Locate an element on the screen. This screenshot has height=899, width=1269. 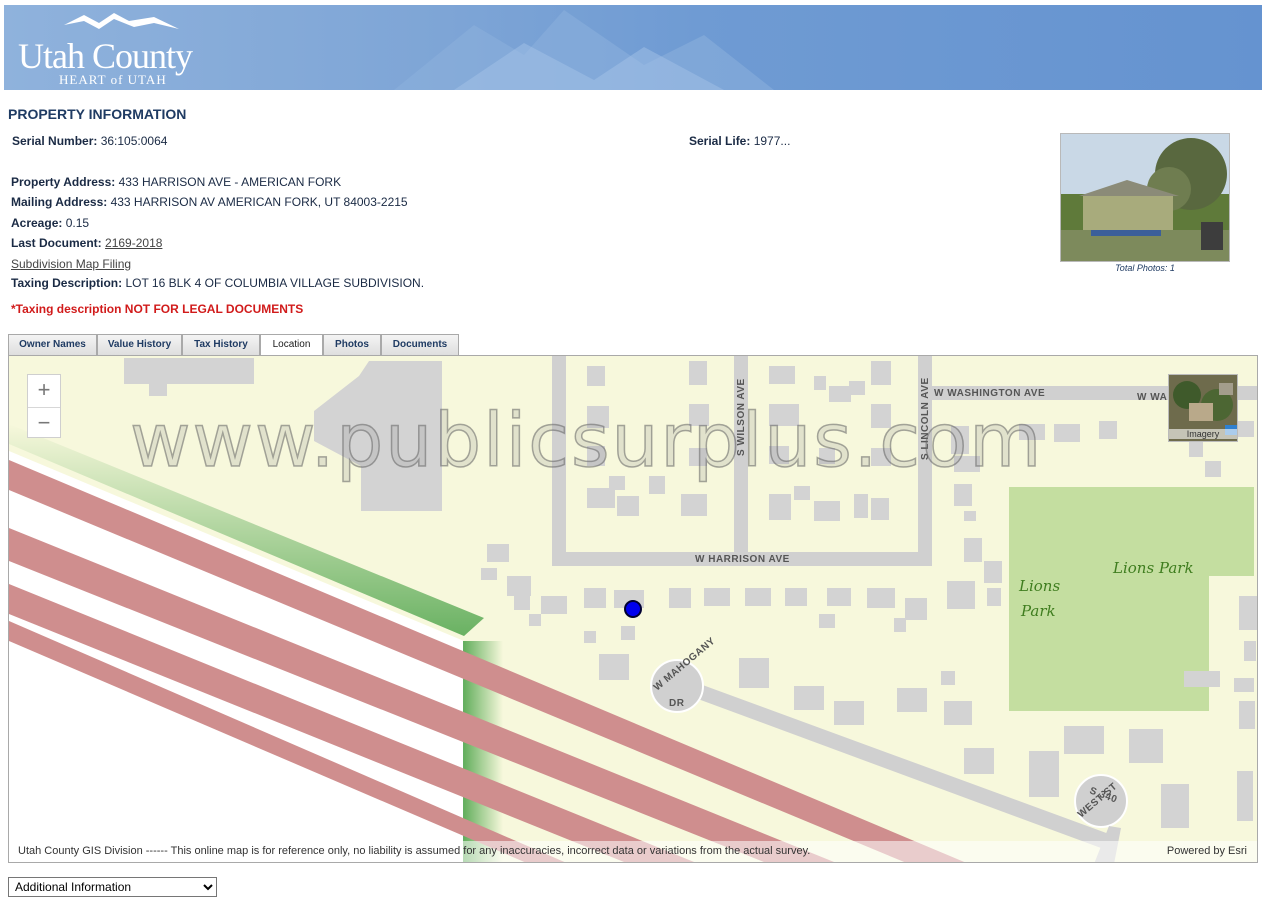
zoom-out-button: − is located at coordinates (44, 423).